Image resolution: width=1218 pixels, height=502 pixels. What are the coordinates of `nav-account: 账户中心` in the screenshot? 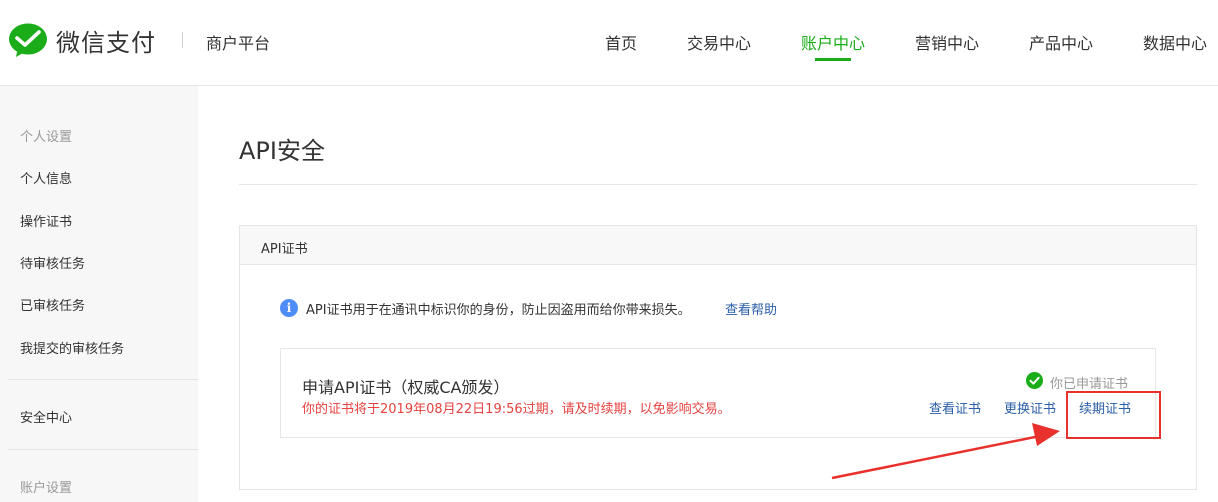 It's located at (833, 42).